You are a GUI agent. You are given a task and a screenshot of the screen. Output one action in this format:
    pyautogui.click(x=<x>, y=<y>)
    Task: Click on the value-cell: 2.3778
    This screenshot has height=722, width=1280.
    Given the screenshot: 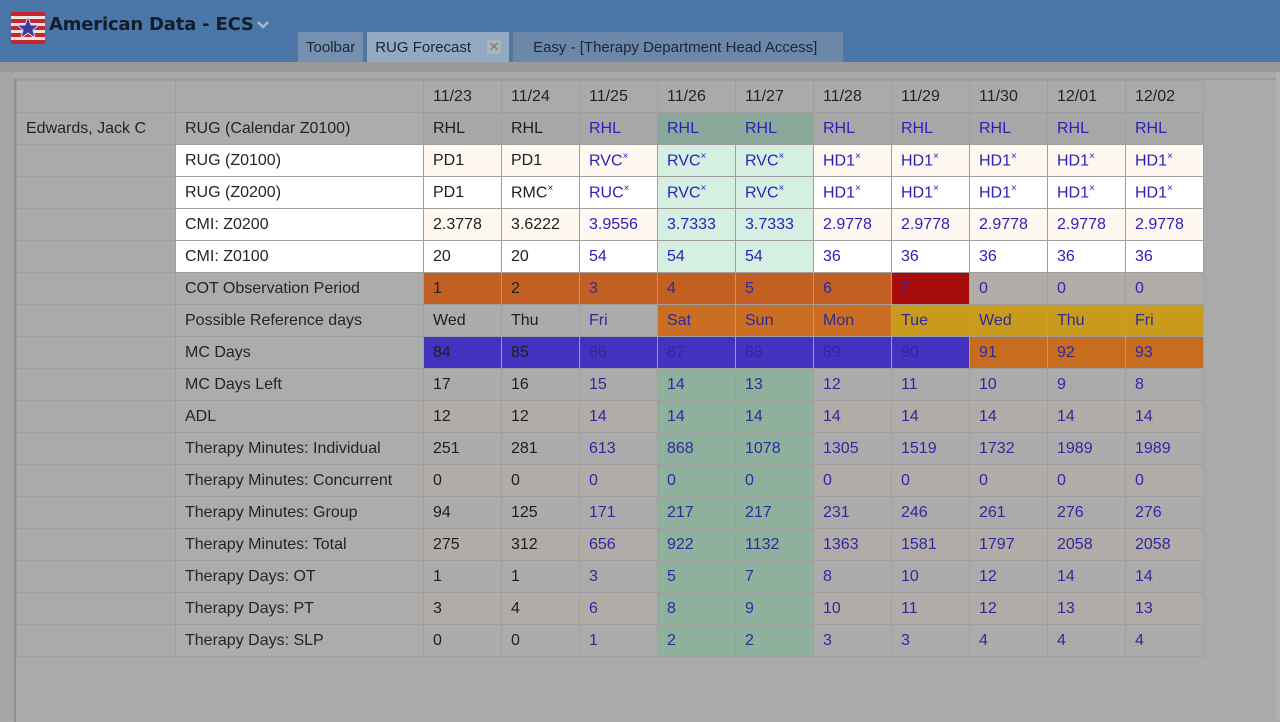 What is the action you would take?
    pyautogui.click(x=462, y=224)
    